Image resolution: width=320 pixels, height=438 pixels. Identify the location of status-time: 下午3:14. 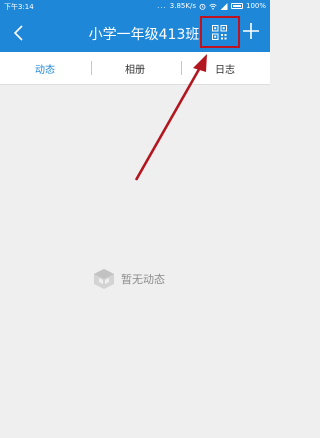
(19, 7).